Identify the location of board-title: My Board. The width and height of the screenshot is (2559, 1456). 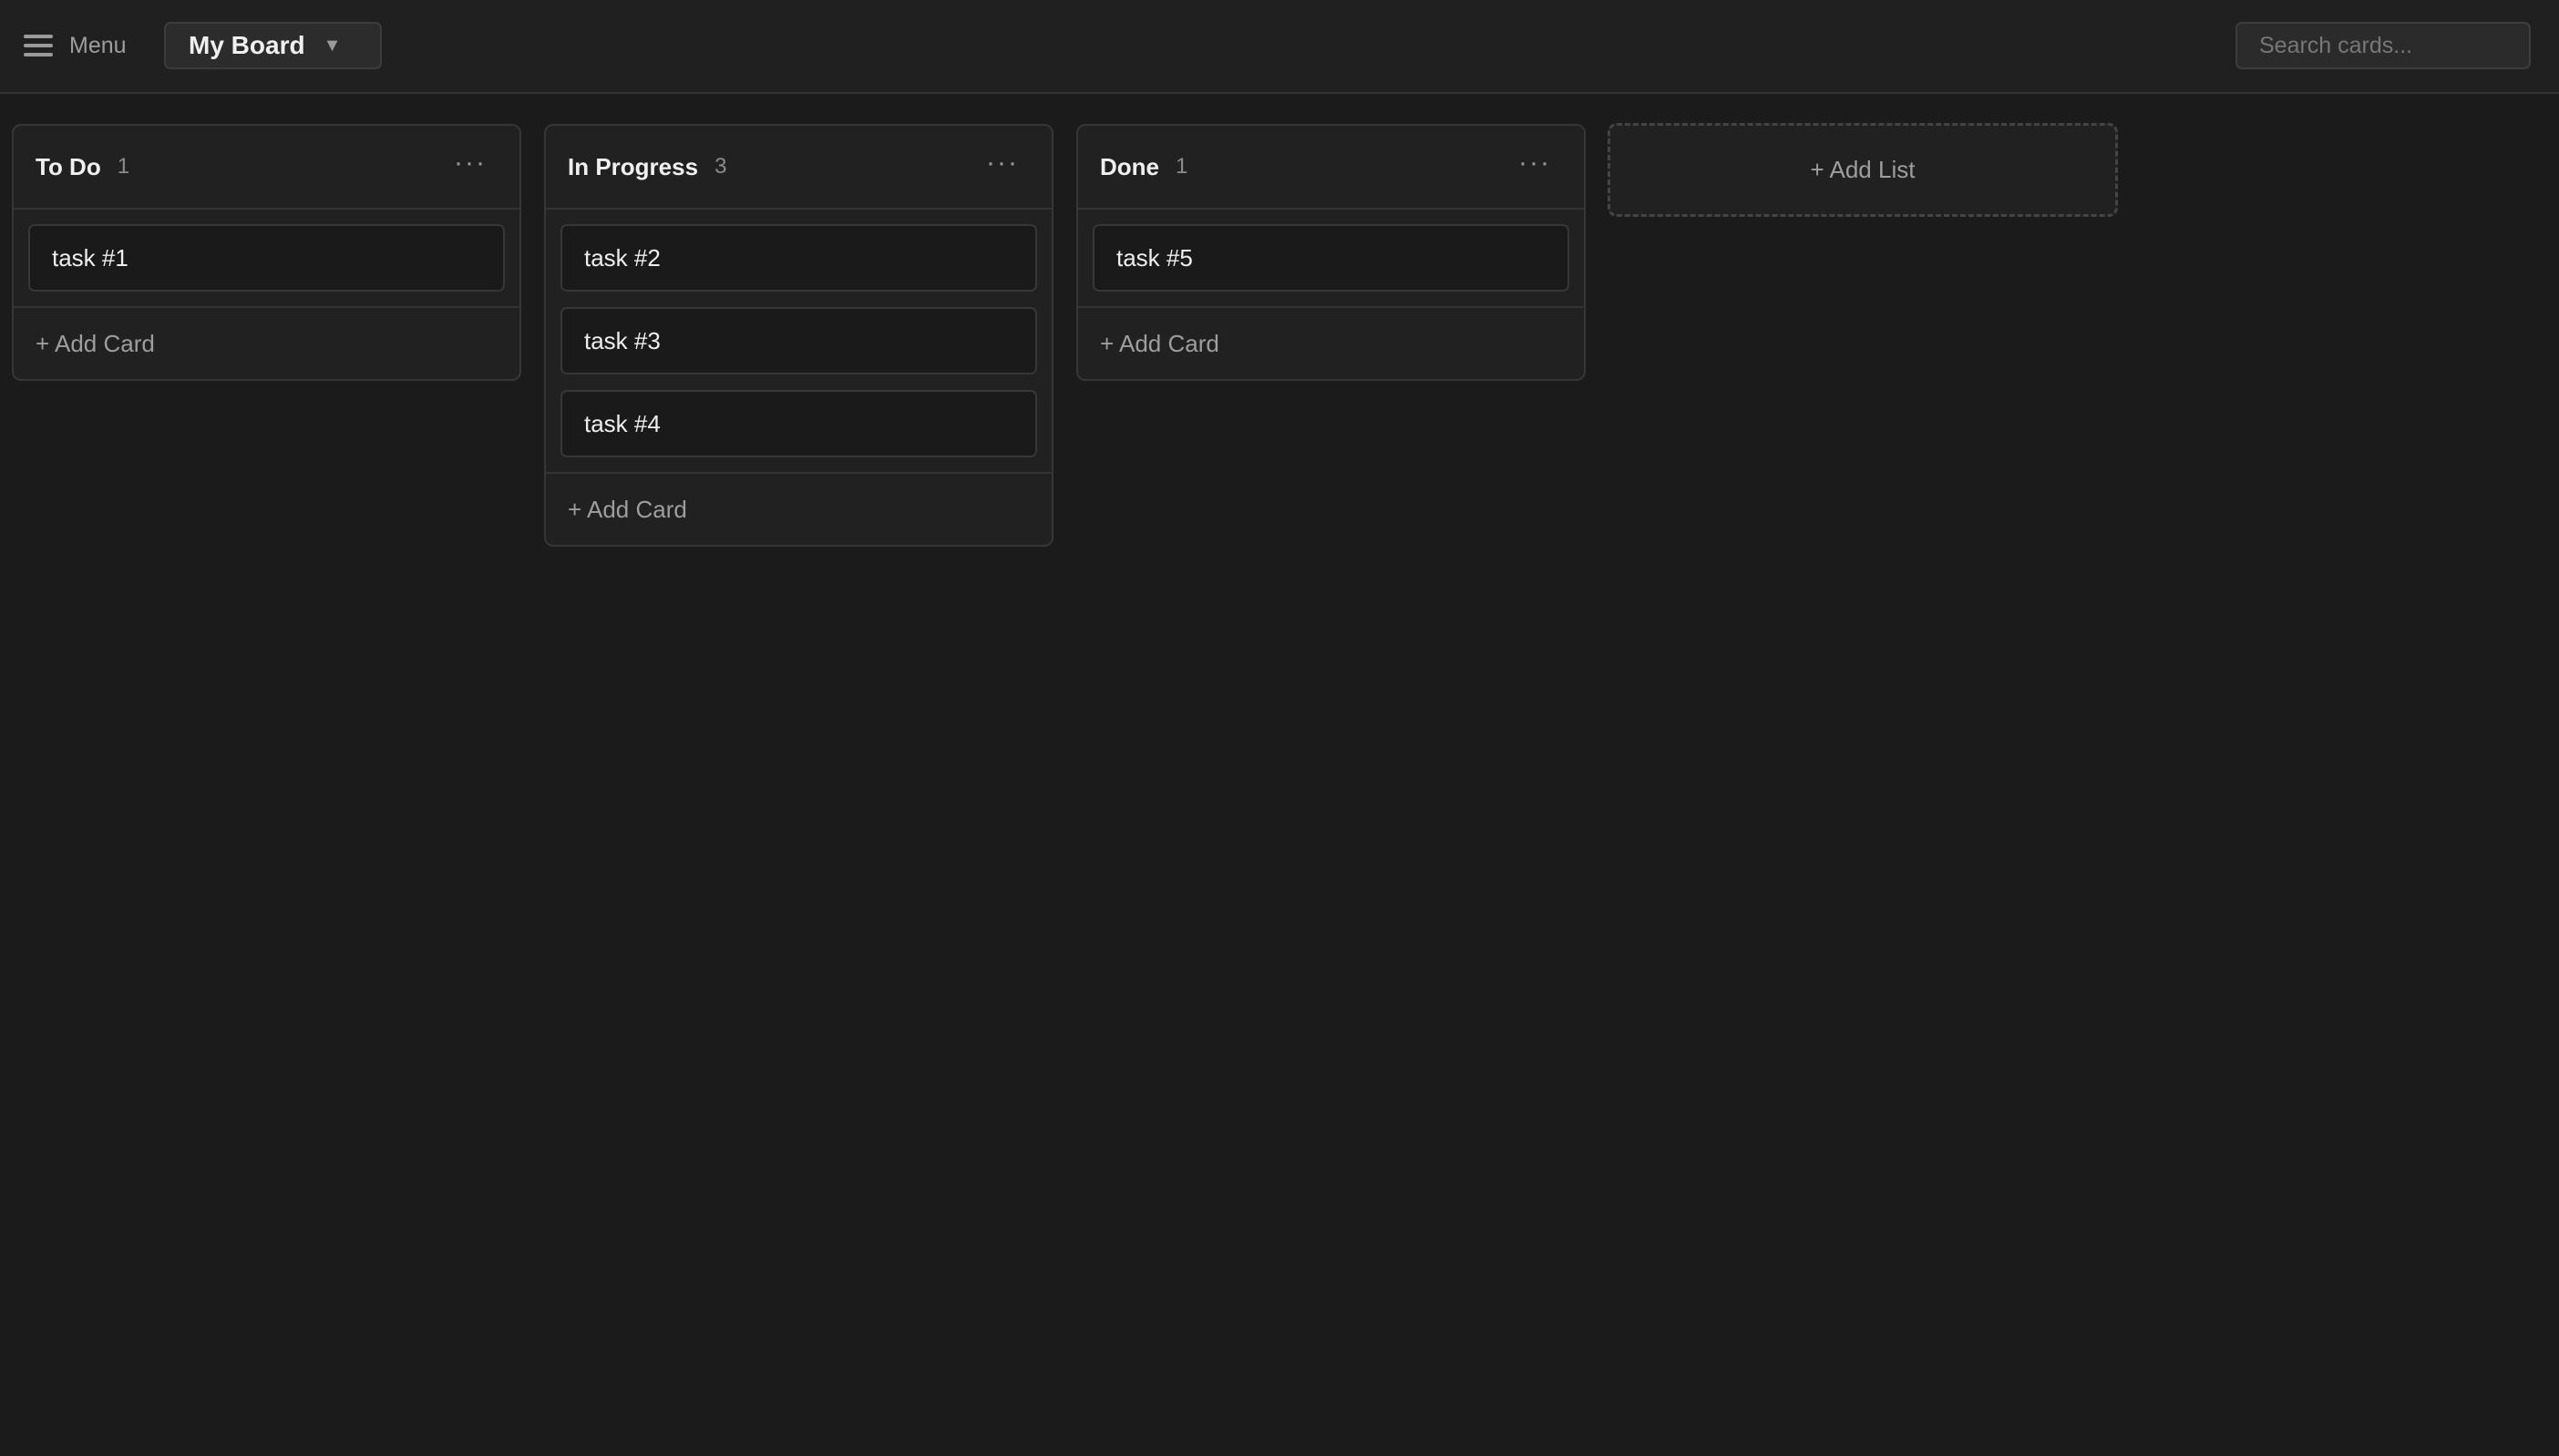
(247, 45).